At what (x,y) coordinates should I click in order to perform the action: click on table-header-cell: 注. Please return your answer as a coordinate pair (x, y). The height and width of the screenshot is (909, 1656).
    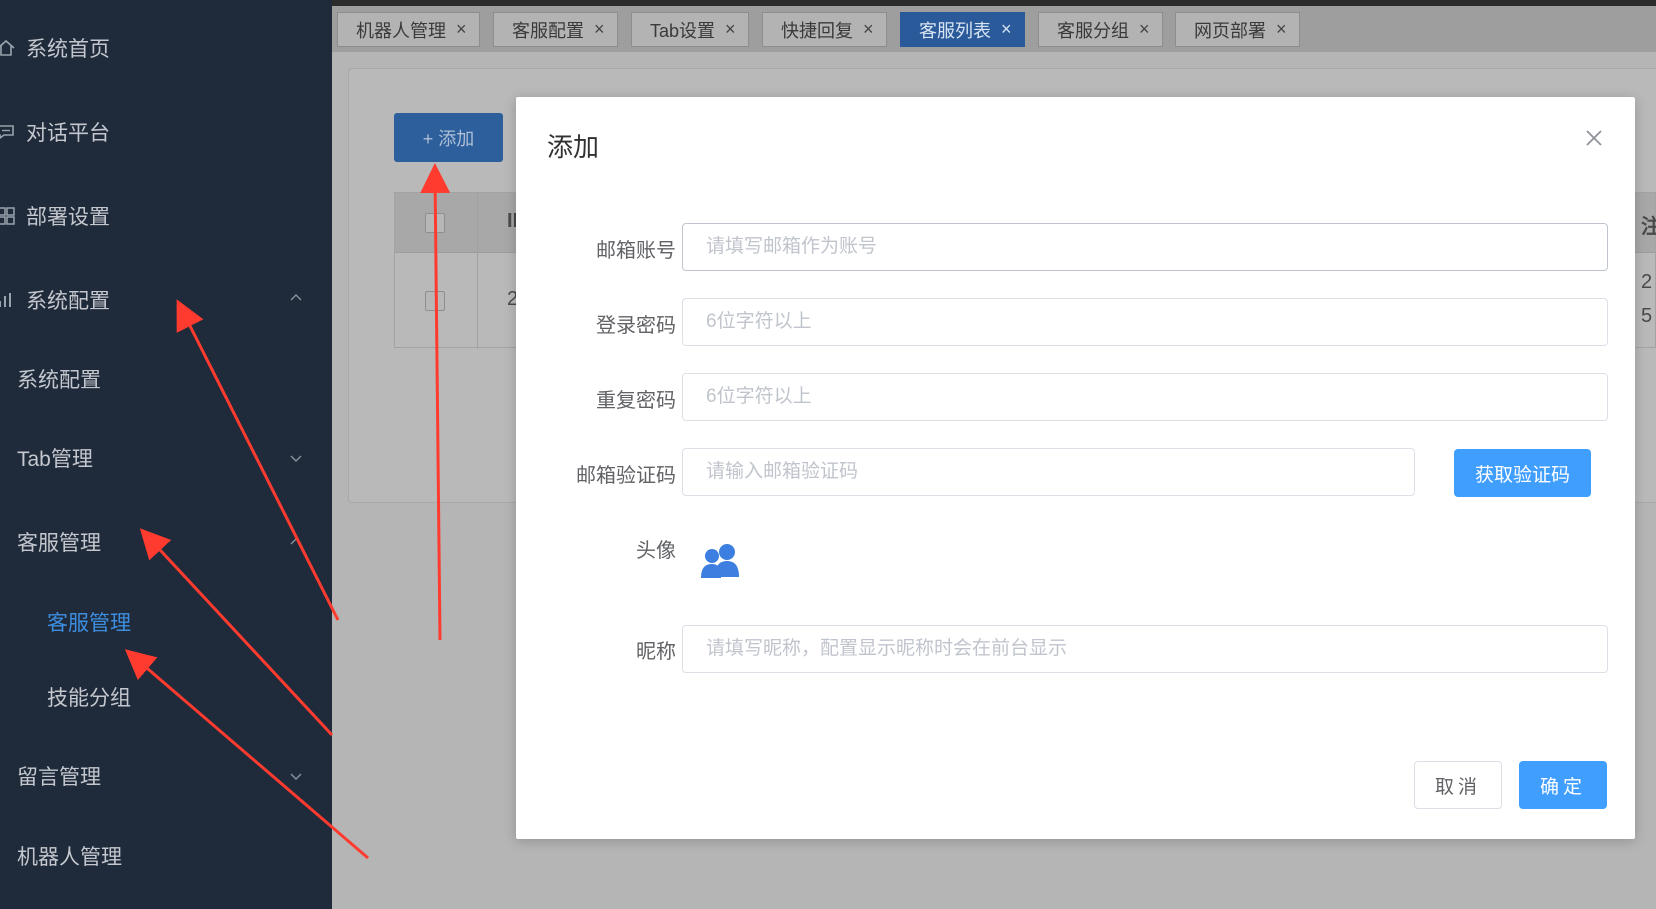
    Looking at the image, I should click on (1648, 227).